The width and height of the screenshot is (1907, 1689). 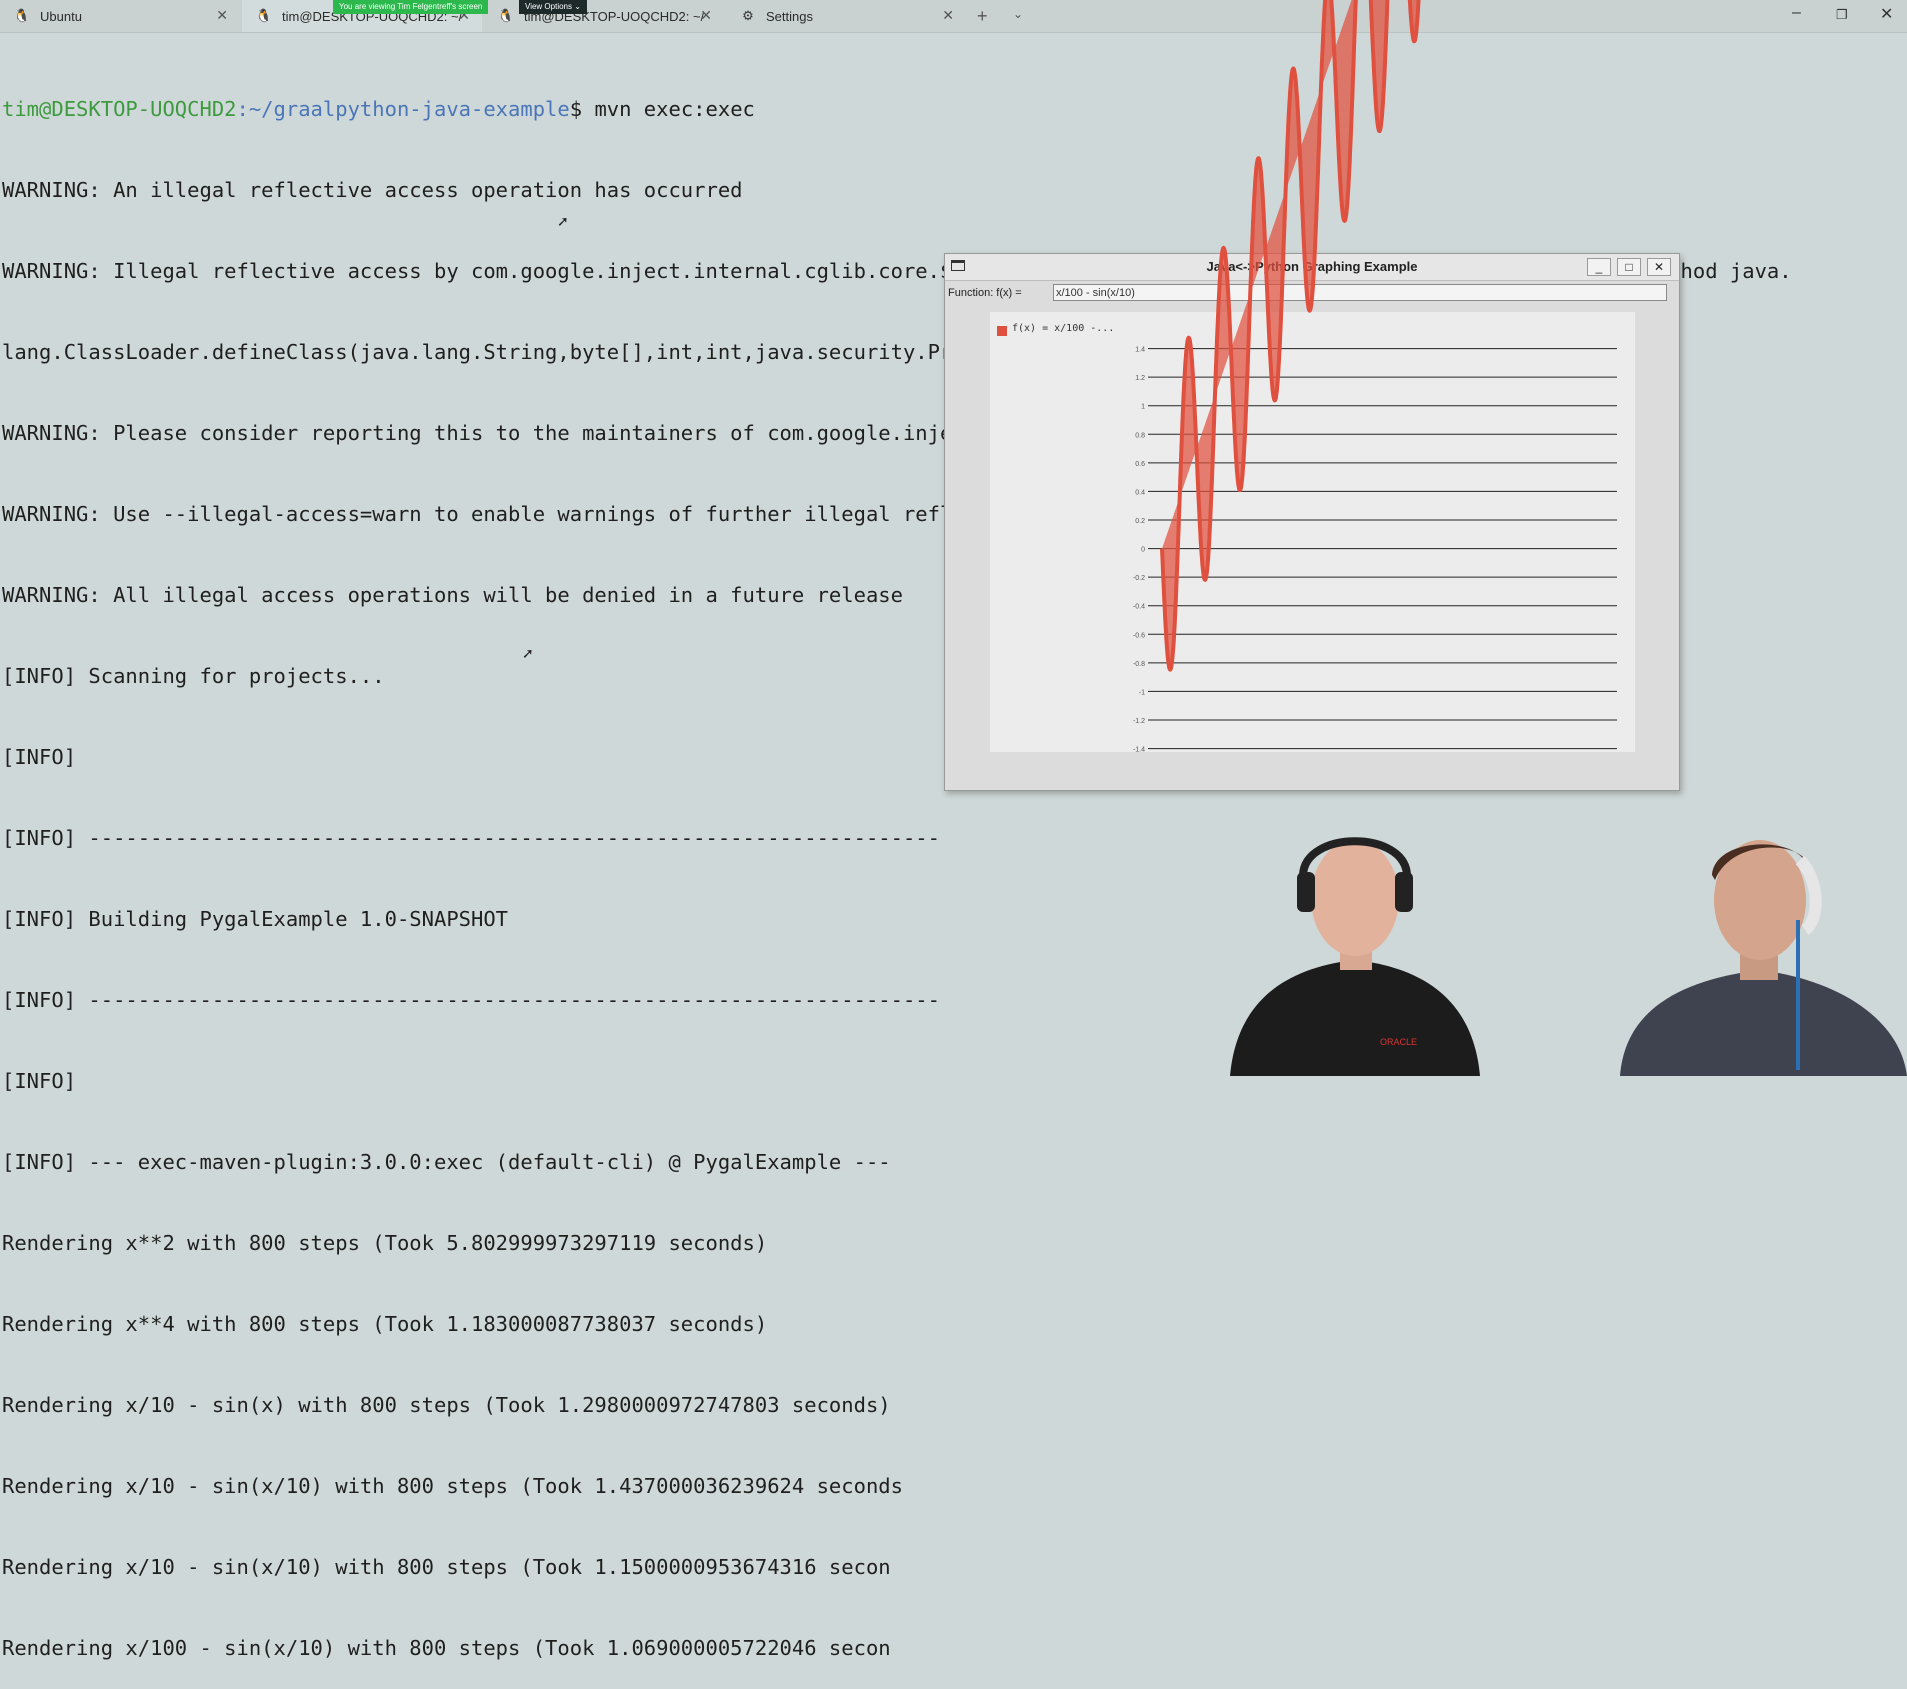 I want to click on screen-share-banner: You are viewing Tim Felgentreff's screen, so click(x=411, y=7).